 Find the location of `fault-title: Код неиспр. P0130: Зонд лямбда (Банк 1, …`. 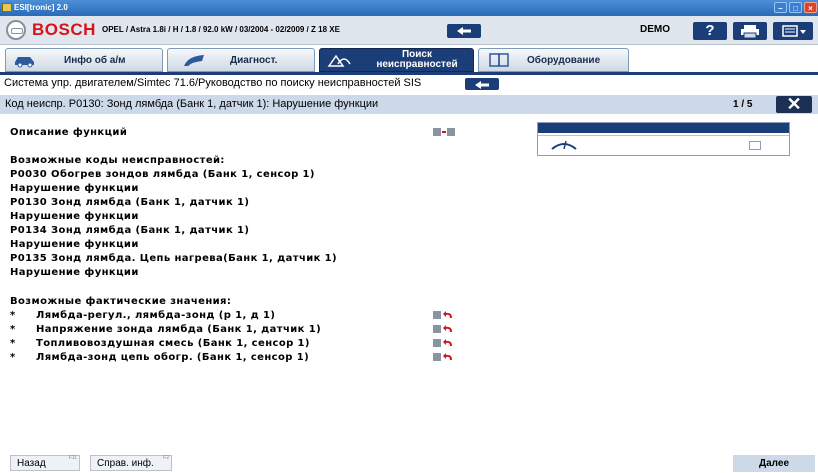

fault-title: Код неиспр. P0130: Зонд лямбда (Банк 1, … is located at coordinates (192, 104).